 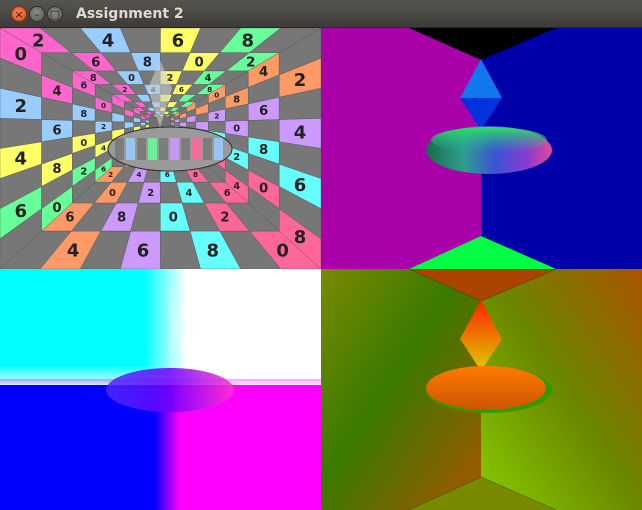 I want to click on title-bar: × – □ Assignment 2, so click(x=321, y=14).